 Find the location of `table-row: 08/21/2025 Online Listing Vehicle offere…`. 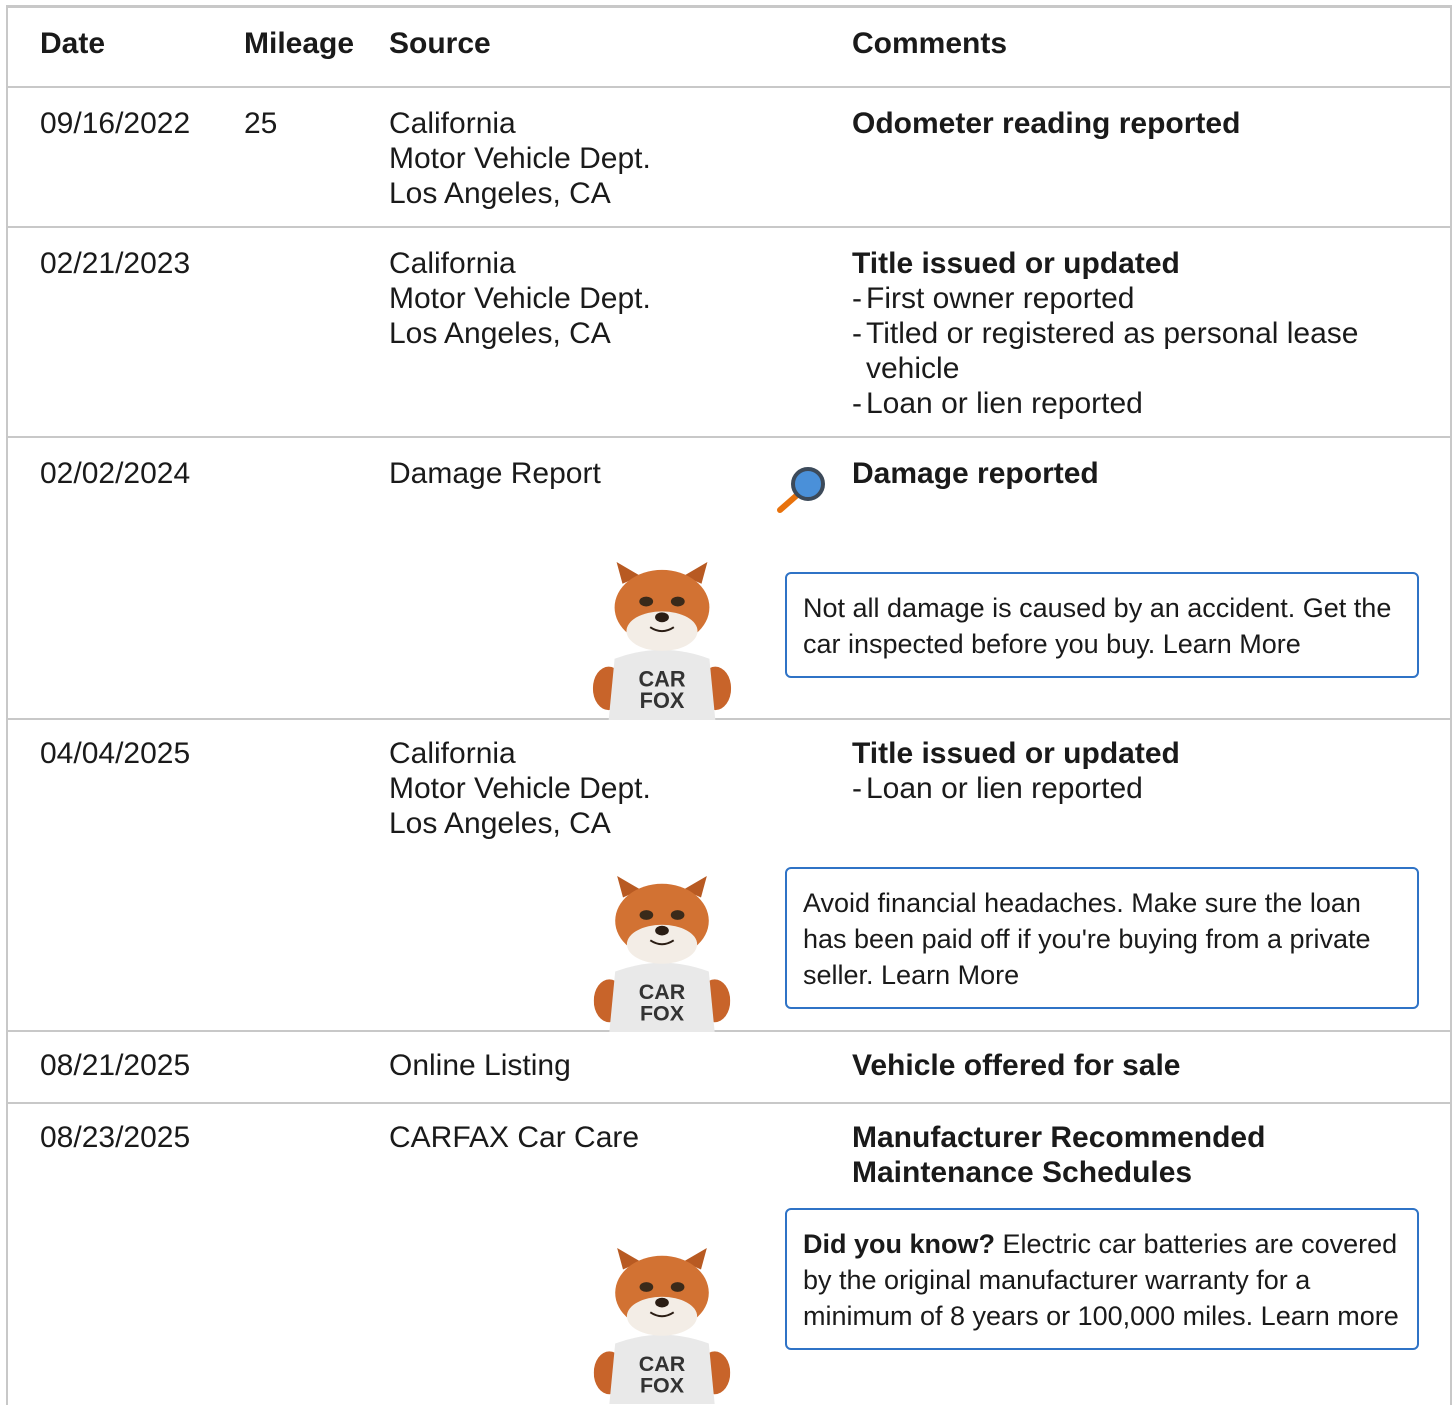

table-row: 08/21/2025 Online Listing Vehicle offere… is located at coordinates (729, 1068).